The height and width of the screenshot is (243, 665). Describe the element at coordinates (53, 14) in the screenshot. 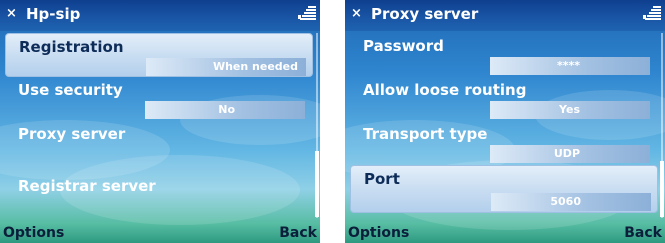

I see `screen-title: Hp-sip` at that location.